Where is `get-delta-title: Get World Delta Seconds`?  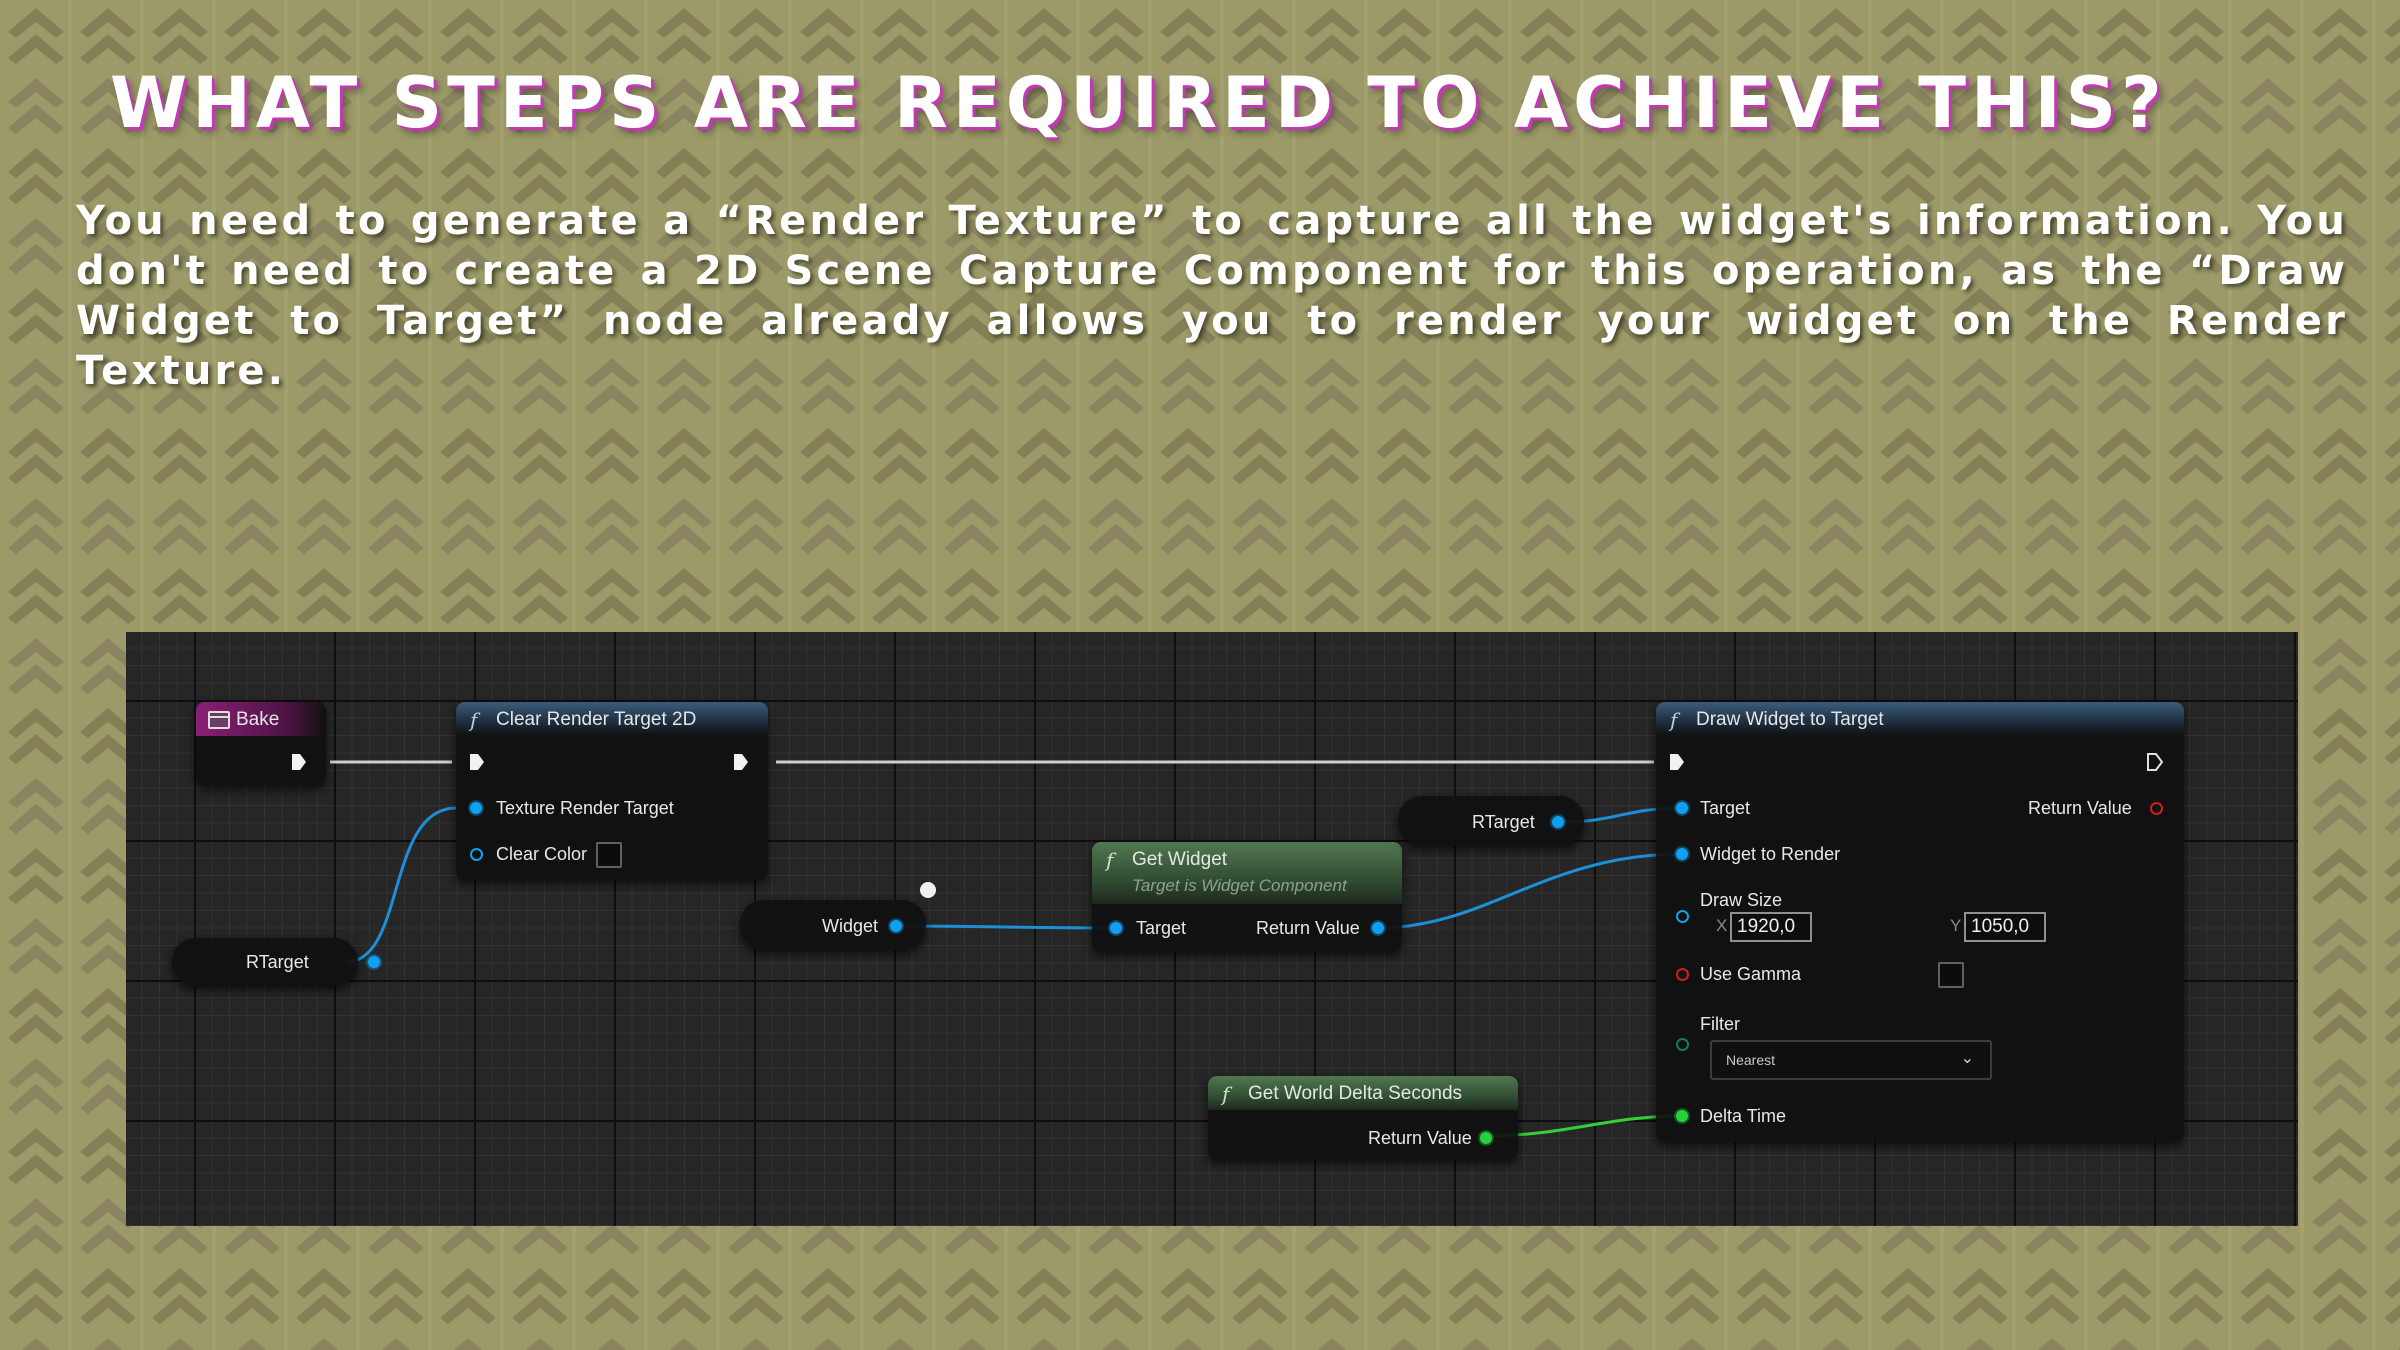 get-delta-title: Get World Delta Seconds is located at coordinates (1355, 1093).